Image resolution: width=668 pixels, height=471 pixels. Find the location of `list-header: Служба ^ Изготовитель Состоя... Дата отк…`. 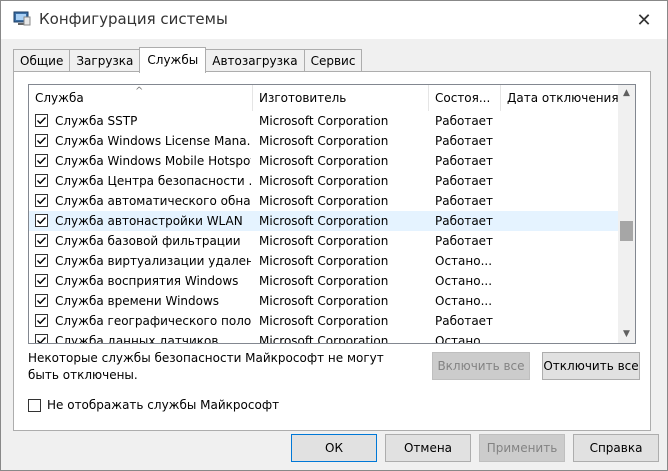

list-header: Служба ^ Изготовитель Состоя... Дата отк… is located at coordinates (324, 98).